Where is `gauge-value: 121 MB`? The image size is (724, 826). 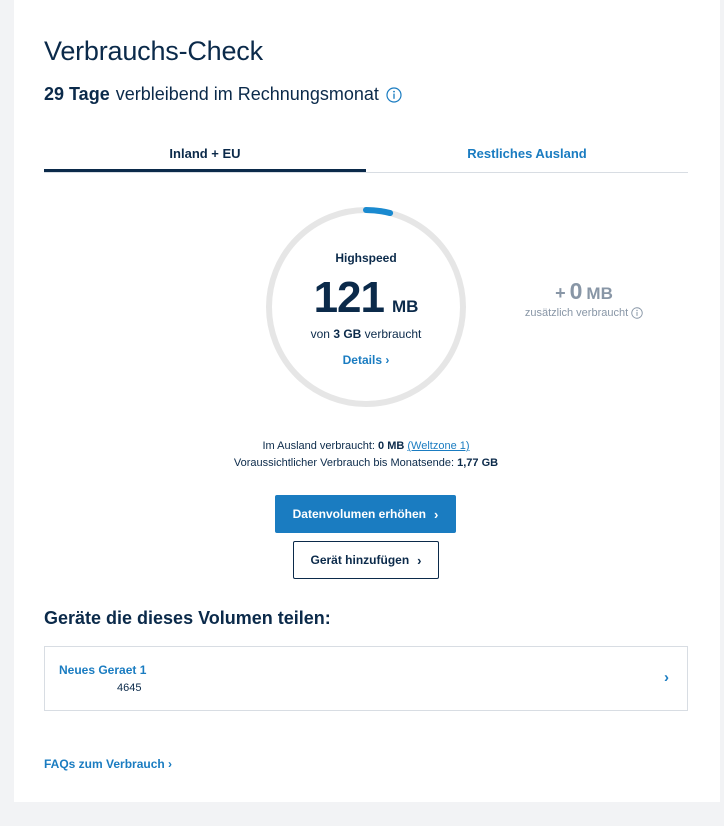
gauge-value: 121 MB is located at coordinates (366, 298).